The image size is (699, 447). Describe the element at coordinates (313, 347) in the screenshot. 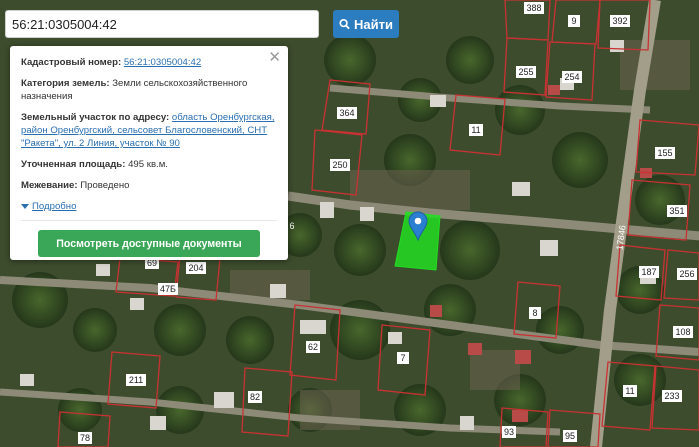

I see `parcel-label: 62` at that location.